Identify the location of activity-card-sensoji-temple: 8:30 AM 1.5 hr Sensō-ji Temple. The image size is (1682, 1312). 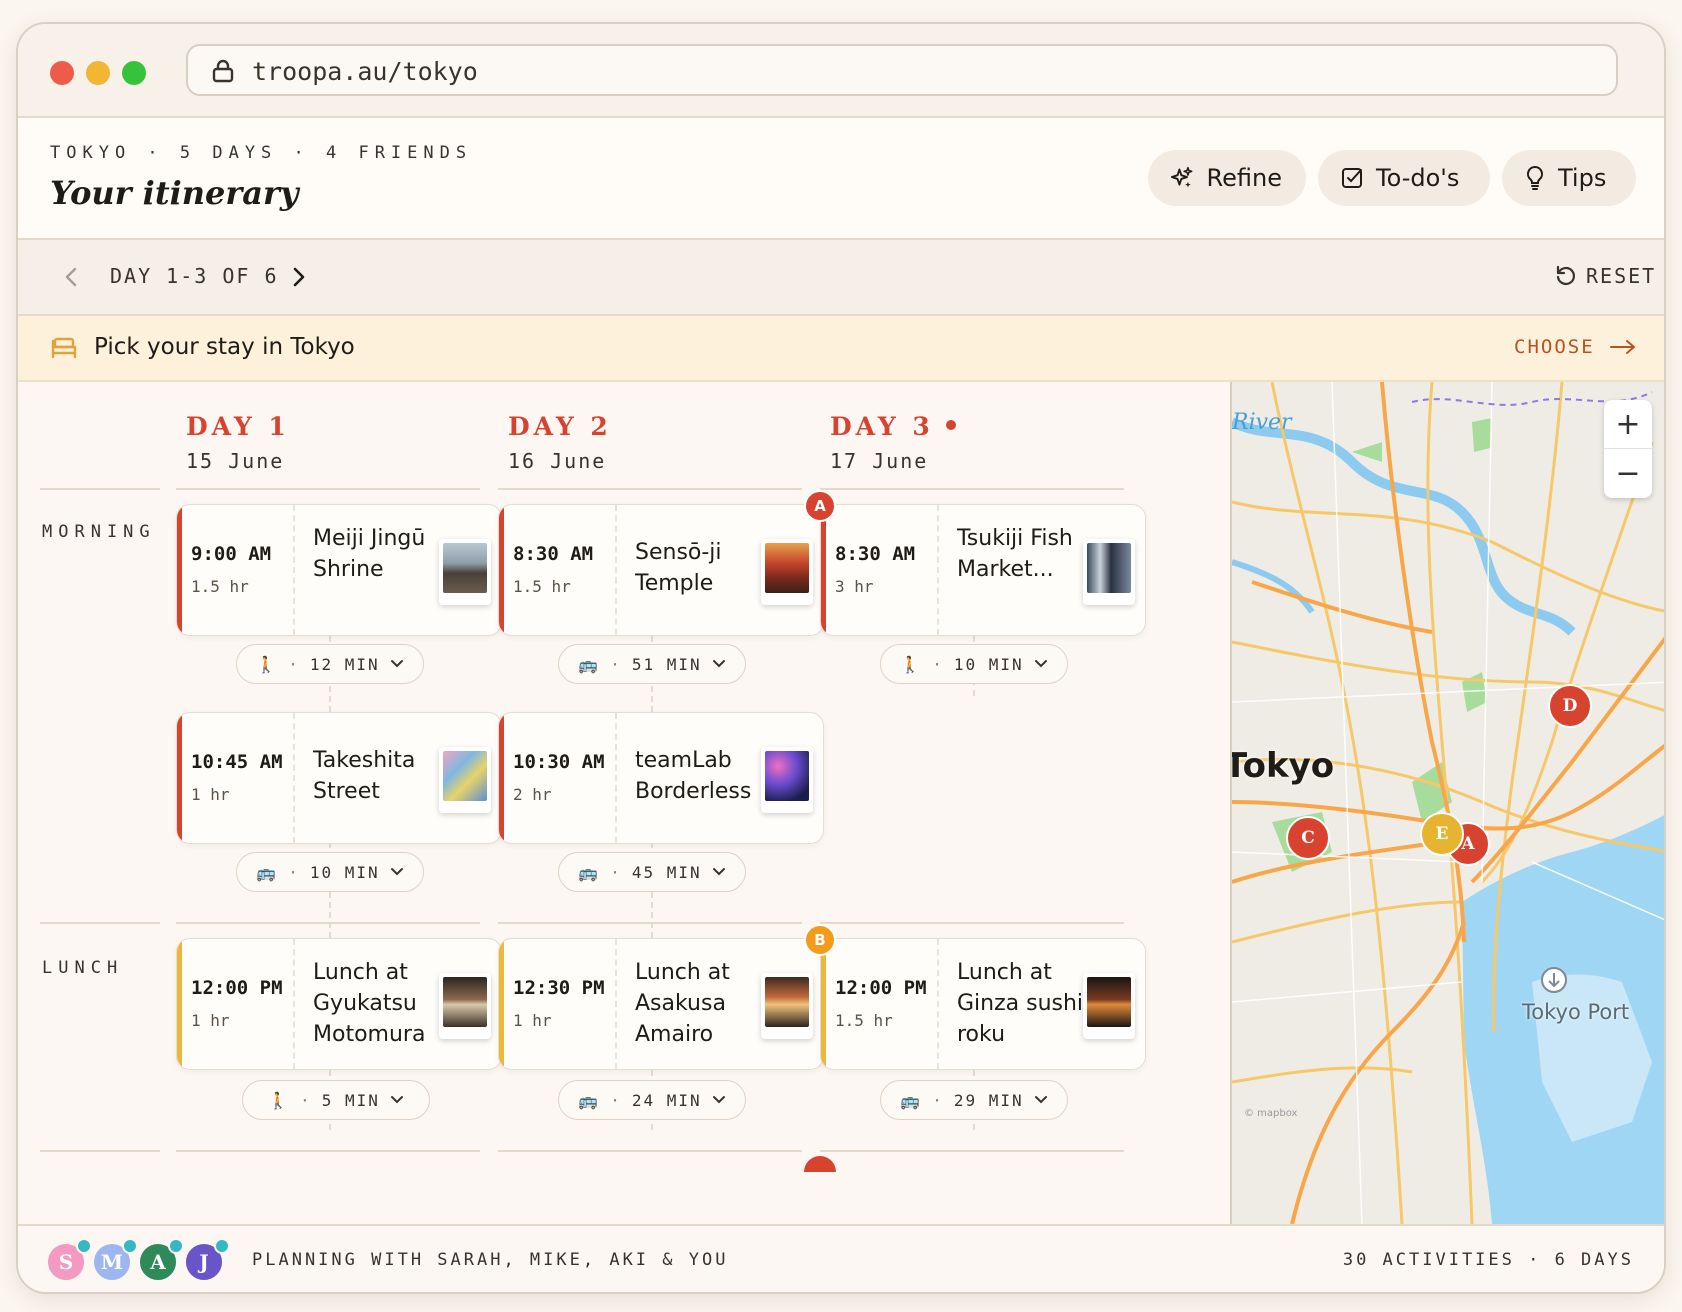
(661, 570).